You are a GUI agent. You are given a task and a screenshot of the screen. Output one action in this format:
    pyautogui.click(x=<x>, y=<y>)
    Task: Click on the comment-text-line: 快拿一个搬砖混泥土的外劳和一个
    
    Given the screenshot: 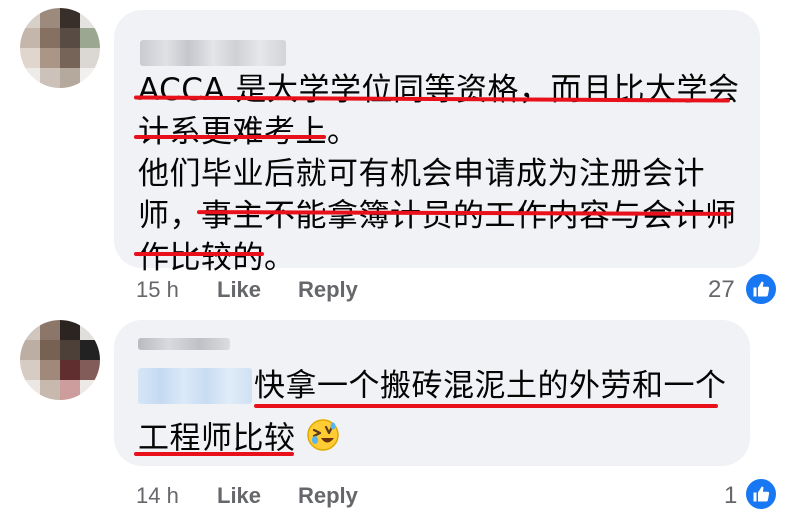 What is the action you would take?
    pyautogui.click(x=490, y=386)
    